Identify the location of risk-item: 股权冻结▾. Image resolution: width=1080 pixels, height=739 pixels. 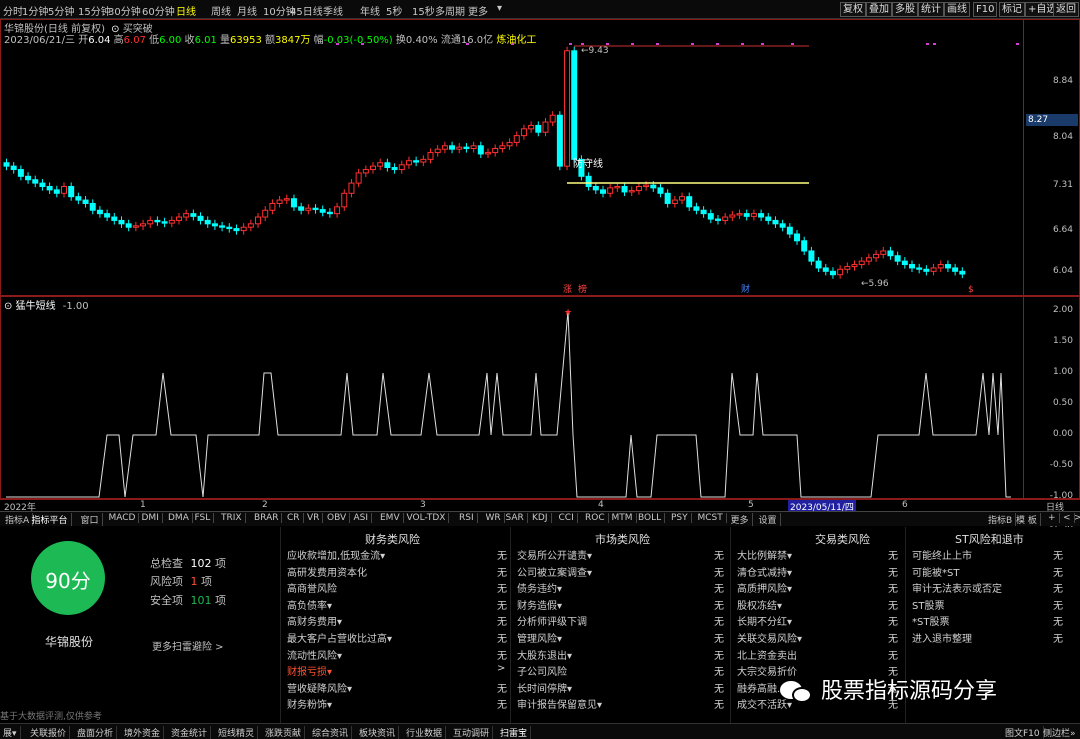
(759, 604).